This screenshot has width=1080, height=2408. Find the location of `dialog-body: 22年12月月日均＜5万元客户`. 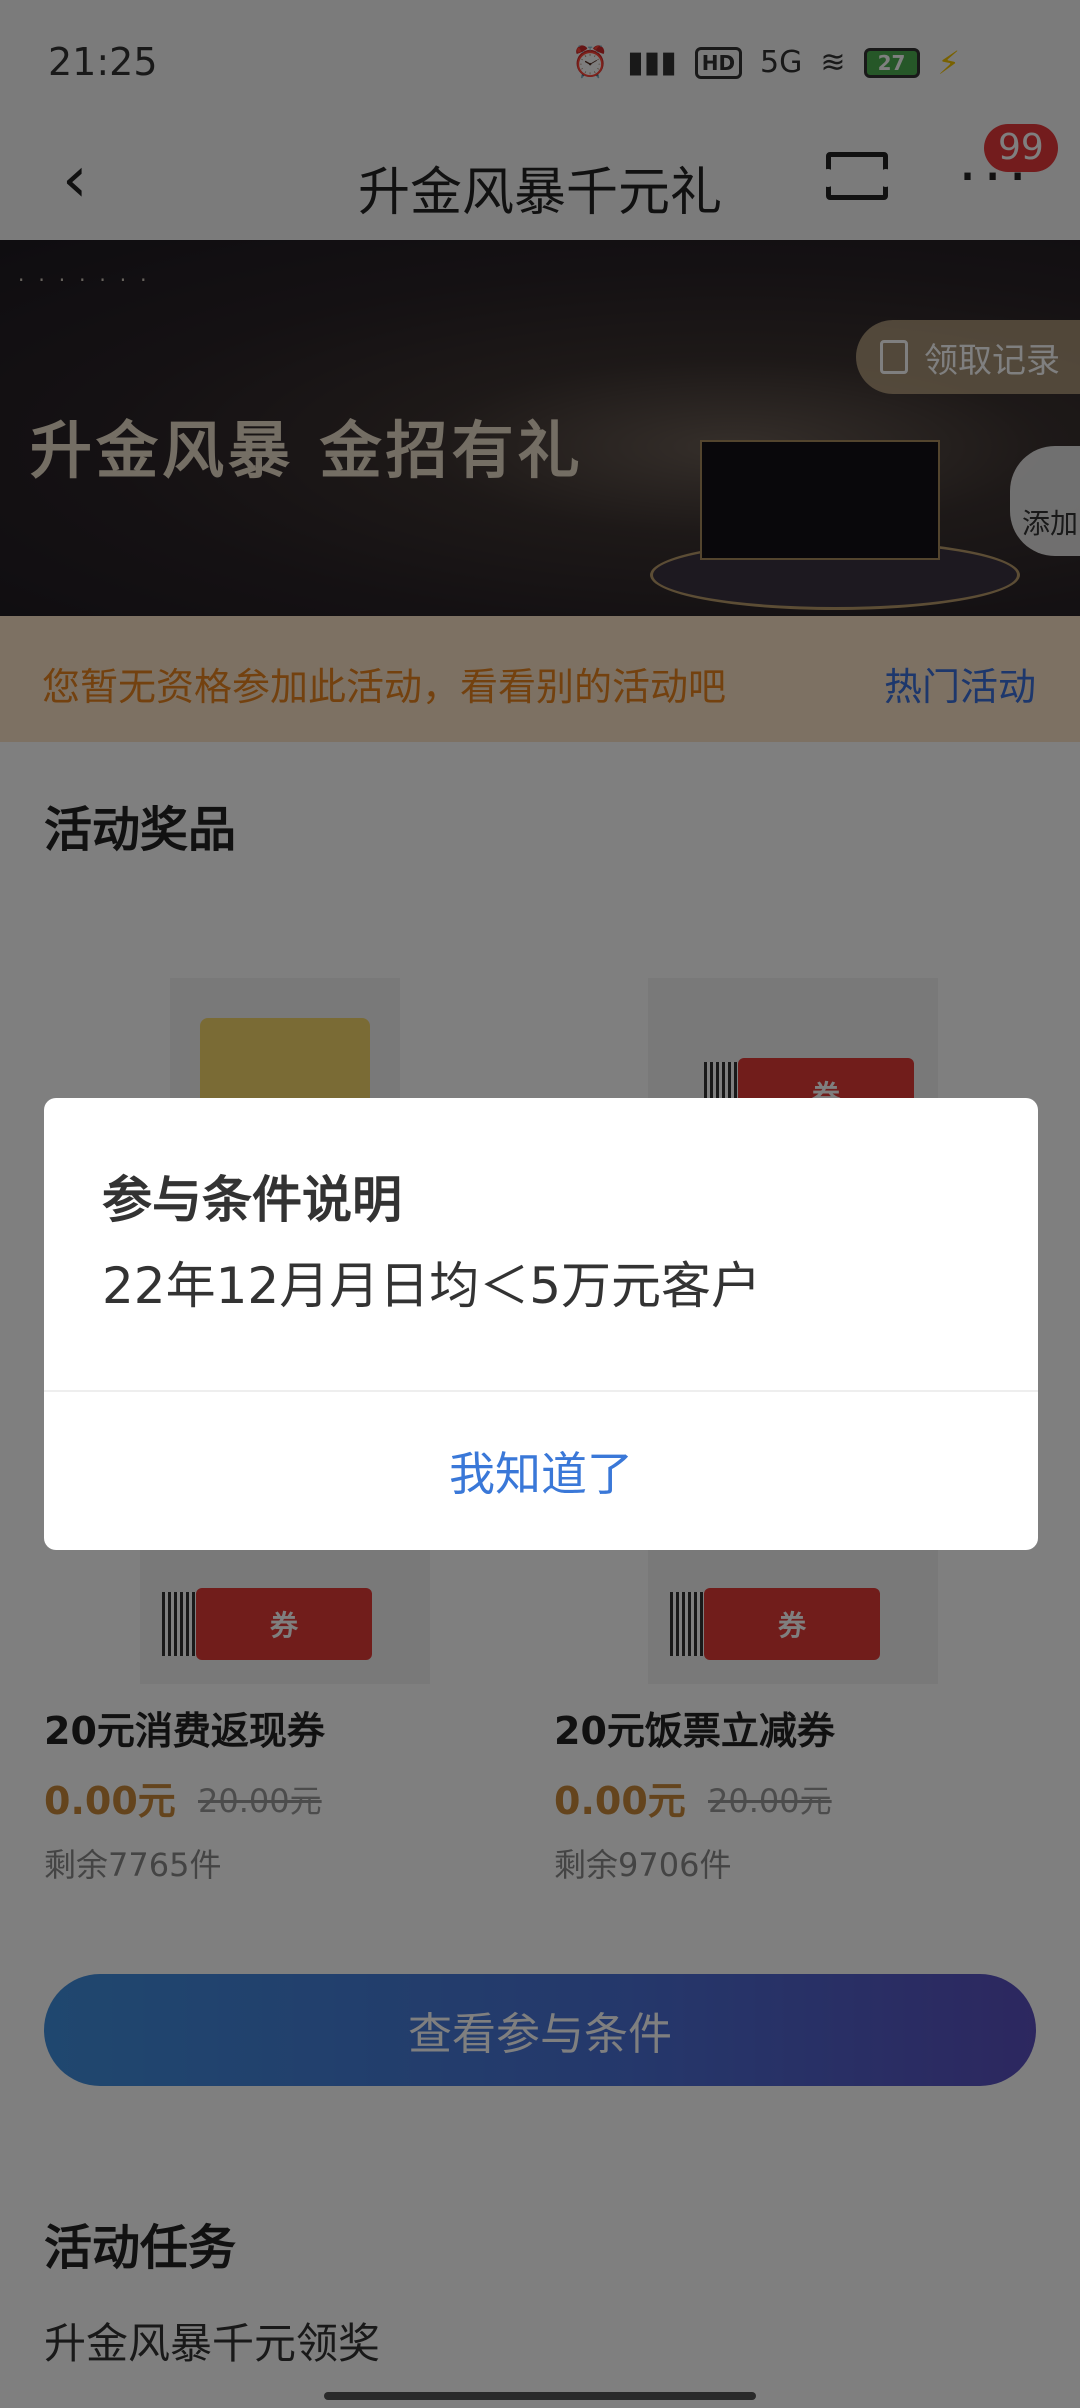

dialog-body: 22年12月月日均＜5万元客户 is located at coordinates (432, 1286).